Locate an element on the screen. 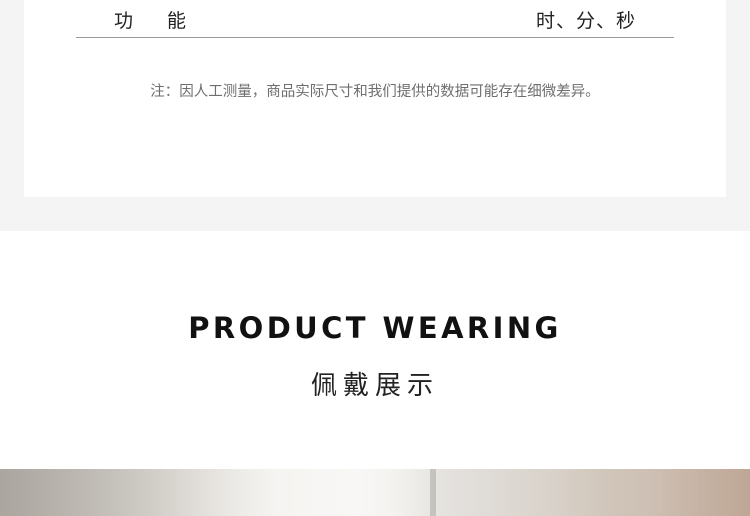  photo-fabric-highlight is located at coordinates (305, 492).